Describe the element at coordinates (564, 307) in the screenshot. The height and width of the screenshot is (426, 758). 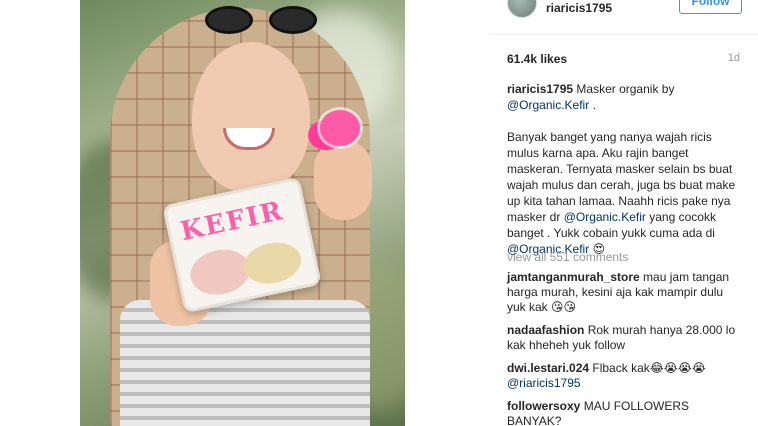
I see `comment-emoji: 😘😘` at that location.